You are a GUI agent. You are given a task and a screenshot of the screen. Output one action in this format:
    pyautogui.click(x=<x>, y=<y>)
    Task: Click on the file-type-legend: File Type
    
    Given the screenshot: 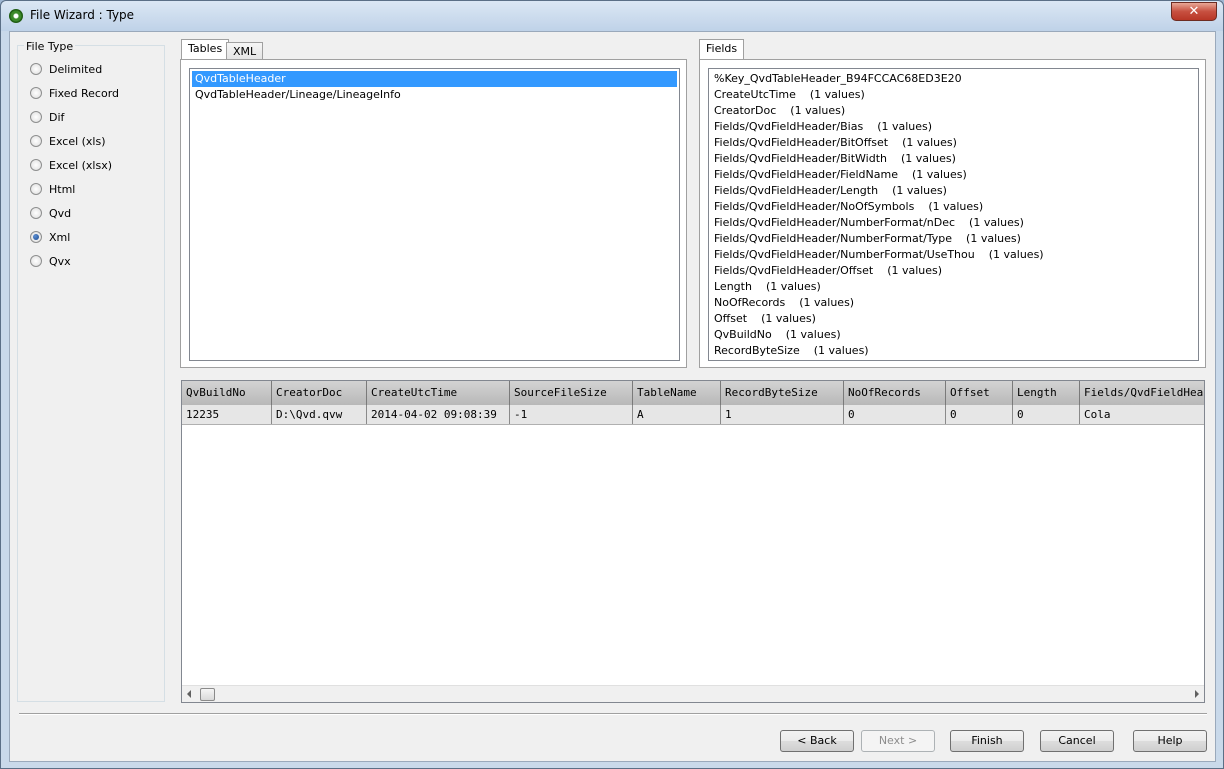 What is the action you would take?
    pyautogui.click(x=50, y=46)
    